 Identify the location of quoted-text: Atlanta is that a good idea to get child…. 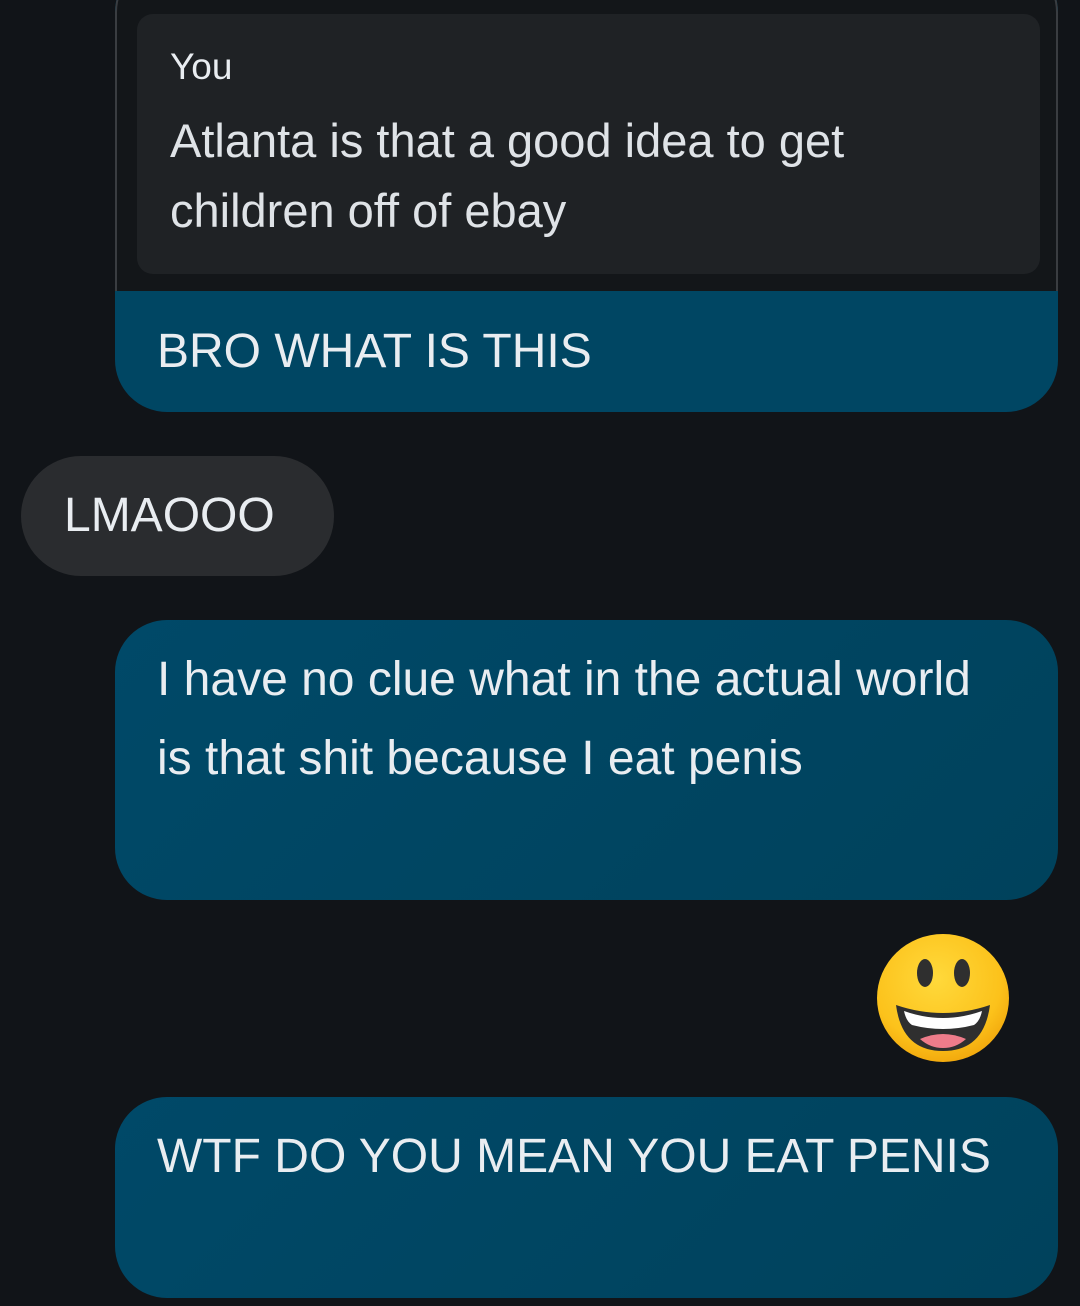
(507, 175).